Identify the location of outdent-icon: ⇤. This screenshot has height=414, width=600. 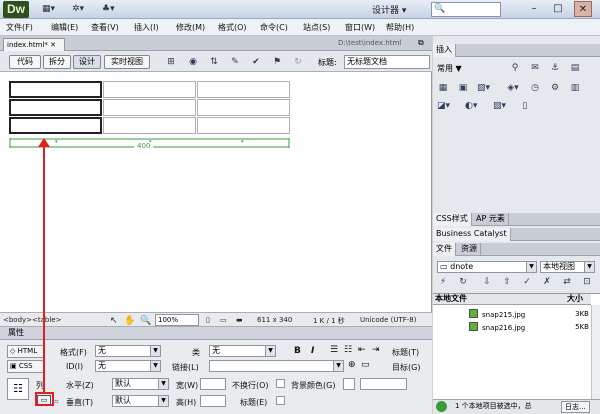
(362, 350).